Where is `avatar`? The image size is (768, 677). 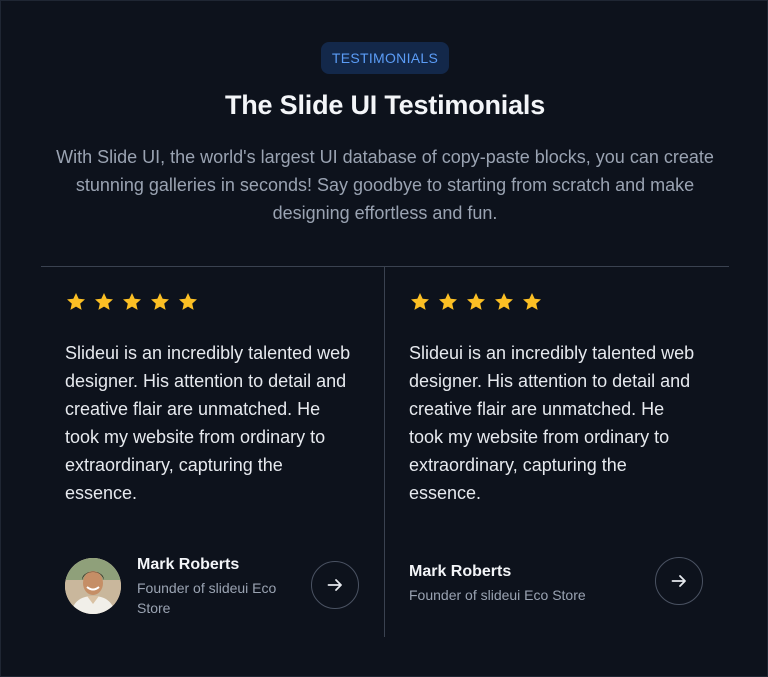 avatar is located at coordinates (93, 586).